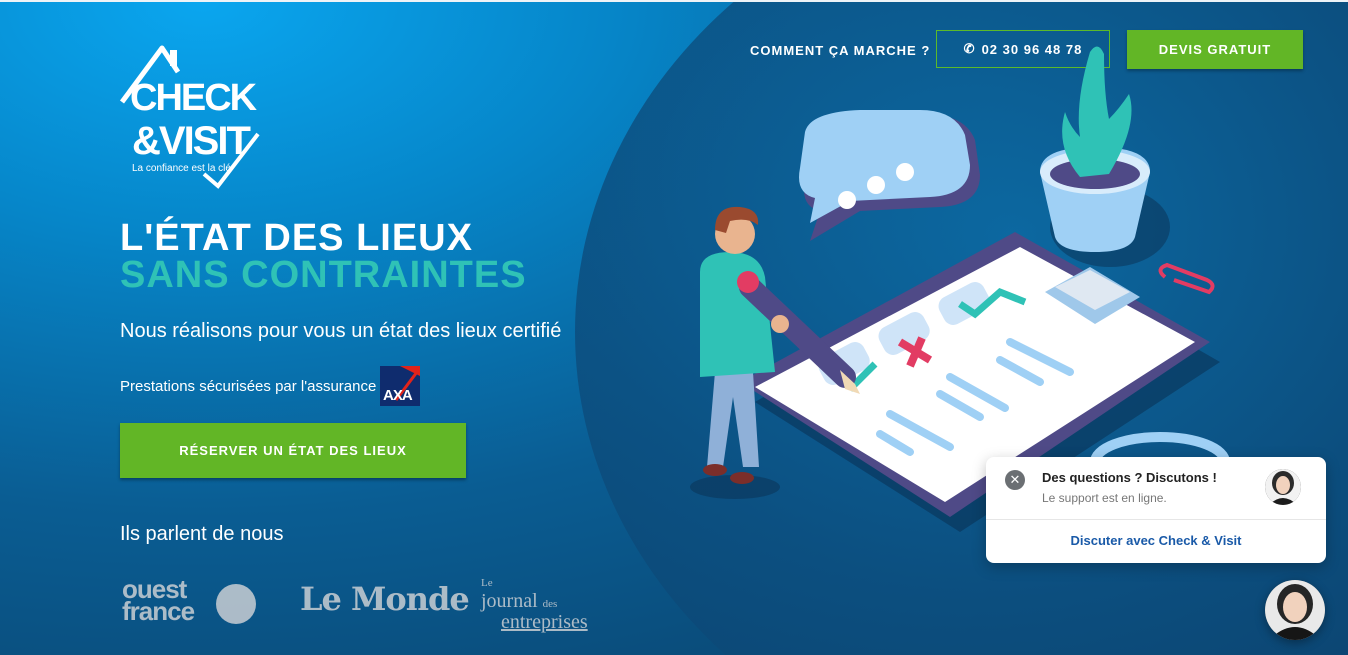  Describe the element at coordinates (323, 275) in the screenshot. I see `hero-title-line2: SANS CONTRAINTES` at that location.